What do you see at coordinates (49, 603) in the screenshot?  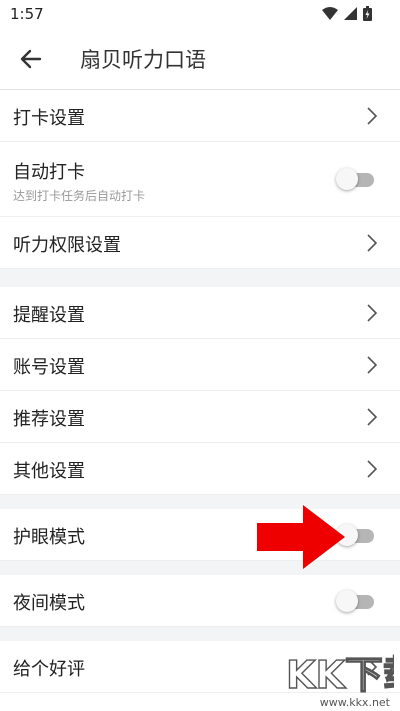 I see `settings-item-label: 夜间模式` at bounding box center [49, 603].